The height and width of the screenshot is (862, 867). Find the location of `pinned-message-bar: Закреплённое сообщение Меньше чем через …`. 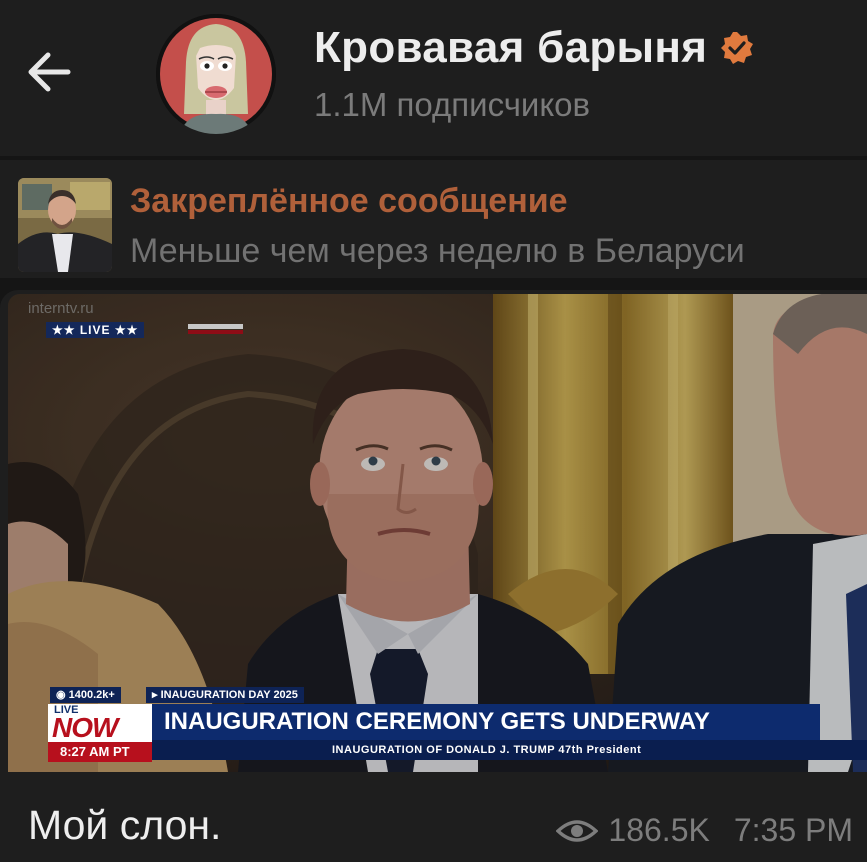

pinned-message-bar: Закреплённое сообщение Меньше чем через … is located at coordinates (433, 219).